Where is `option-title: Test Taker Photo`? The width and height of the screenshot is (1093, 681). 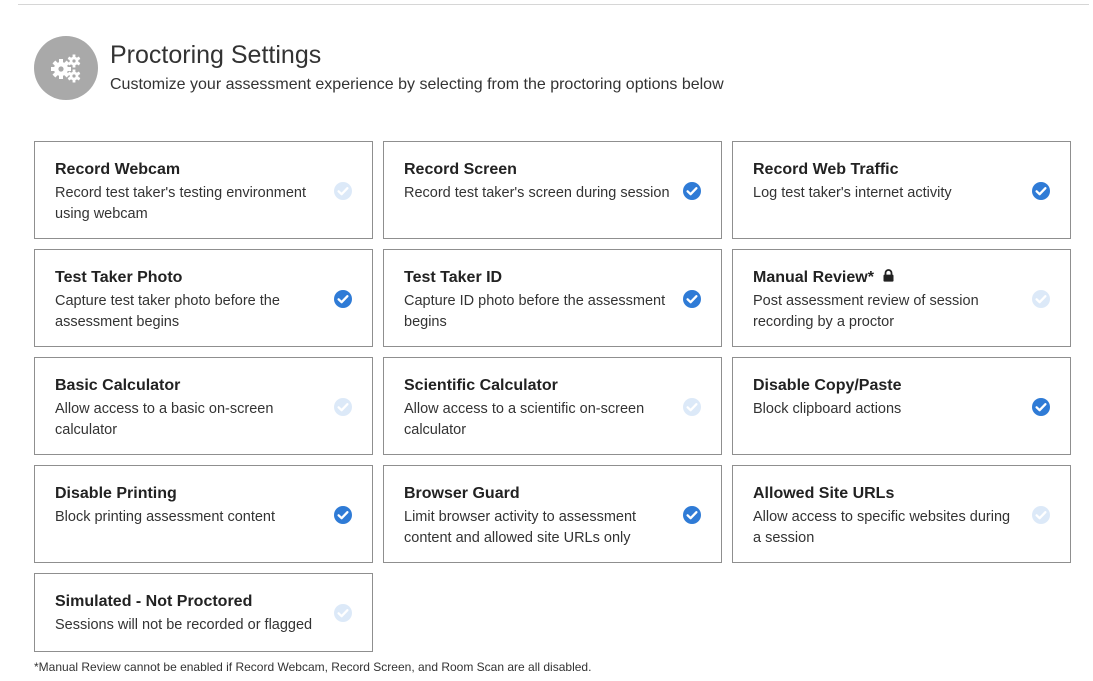 option-title: Test Taker Photo is located at coordinates (118, 278).